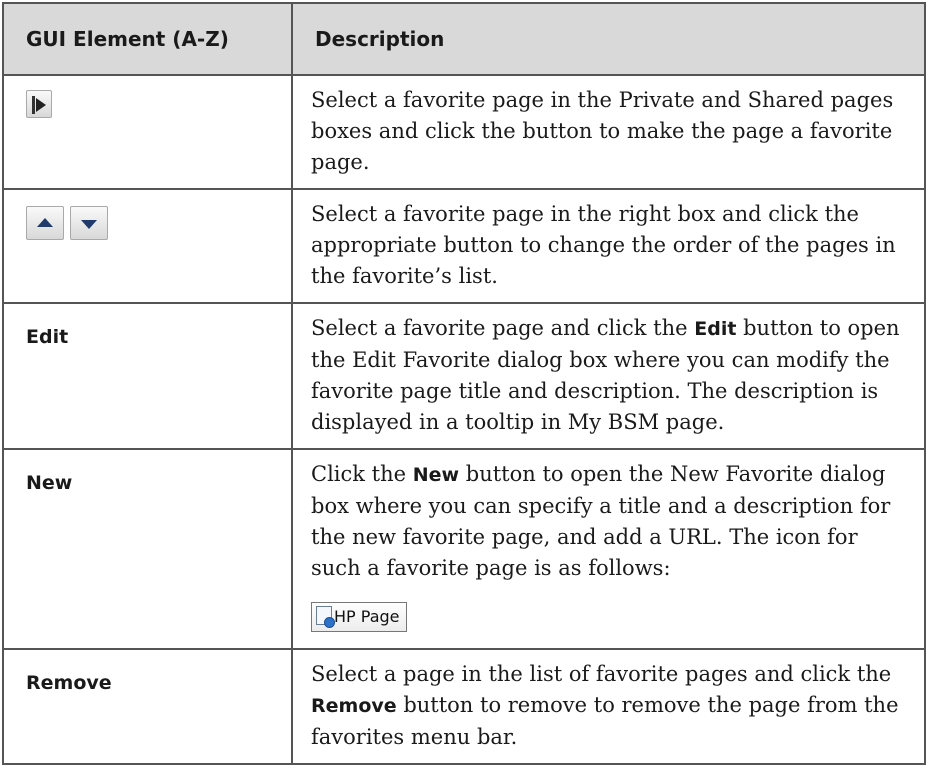 Image resolution: width=930 pixels, height=778 pixels. Describe the element at coordinates (45, 223) in the screenshot. I see `move-up-icon` at that location.